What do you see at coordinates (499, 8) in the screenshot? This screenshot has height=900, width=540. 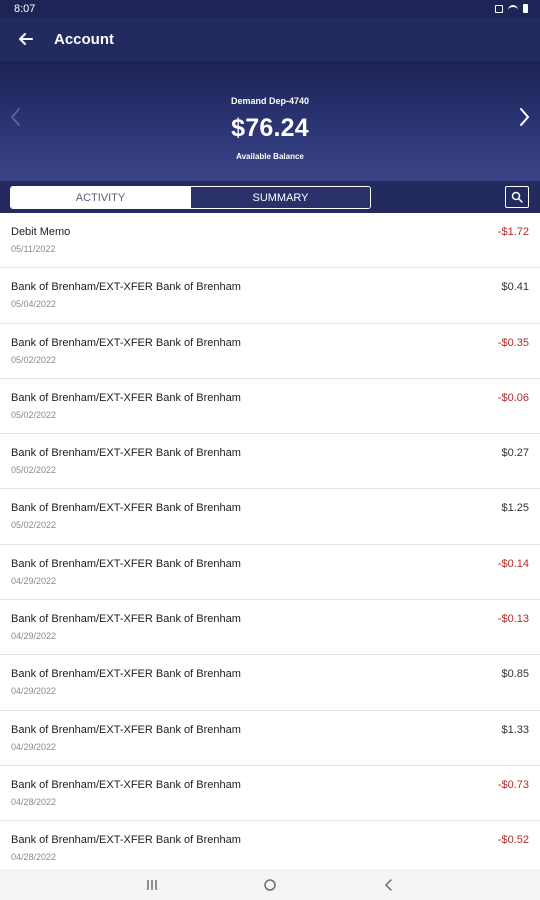 I see `mute-icon` at bounding box center [499, 8].